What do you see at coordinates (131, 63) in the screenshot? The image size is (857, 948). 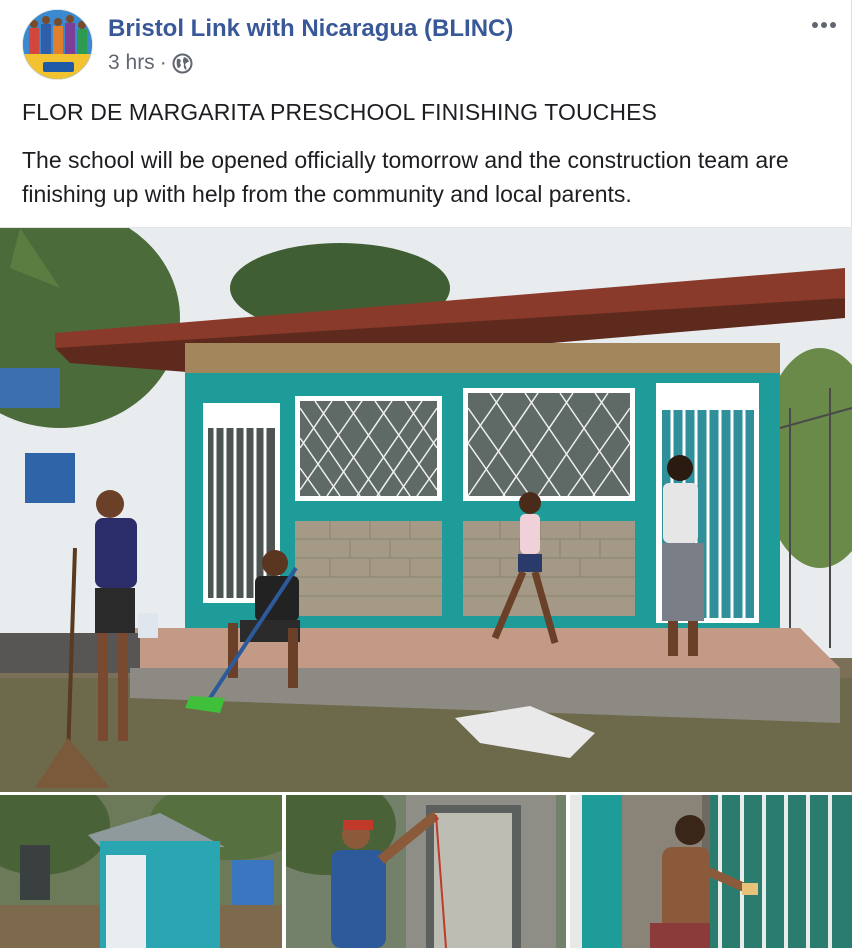 I see `post-timestamp: 3 hrs` at bounding box center [131, 63].